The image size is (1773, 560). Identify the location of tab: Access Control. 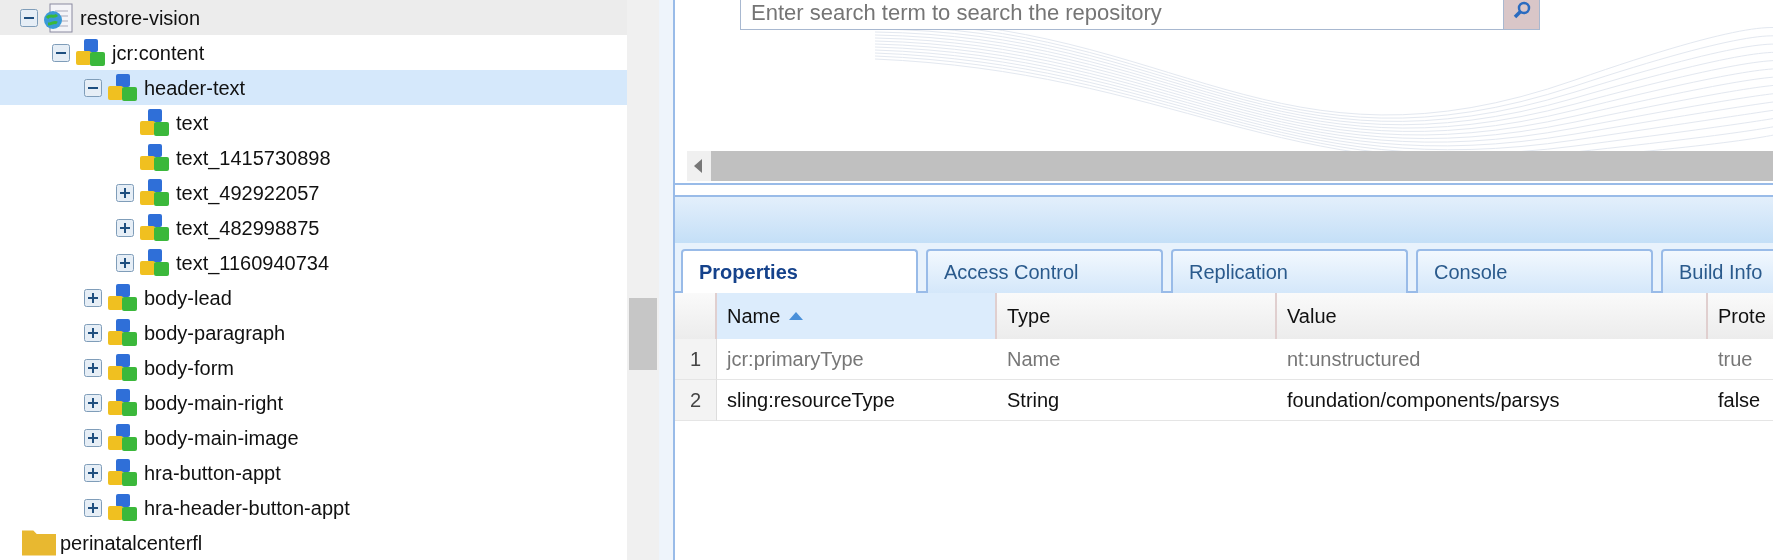
(1044, 271).